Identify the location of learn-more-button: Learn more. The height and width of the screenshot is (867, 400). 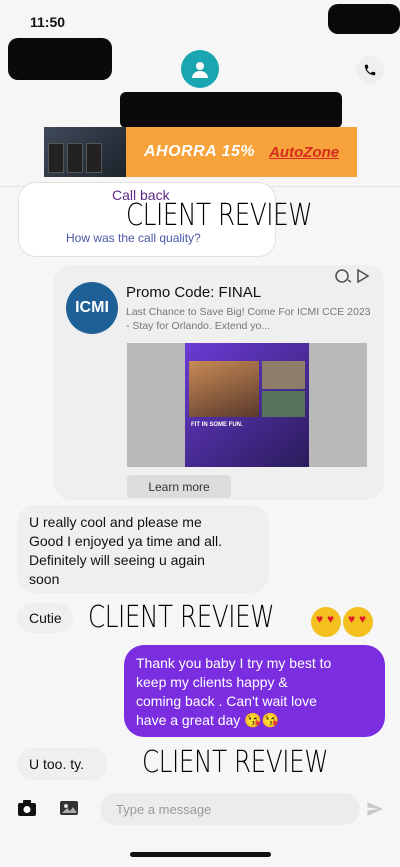
(179, 486).